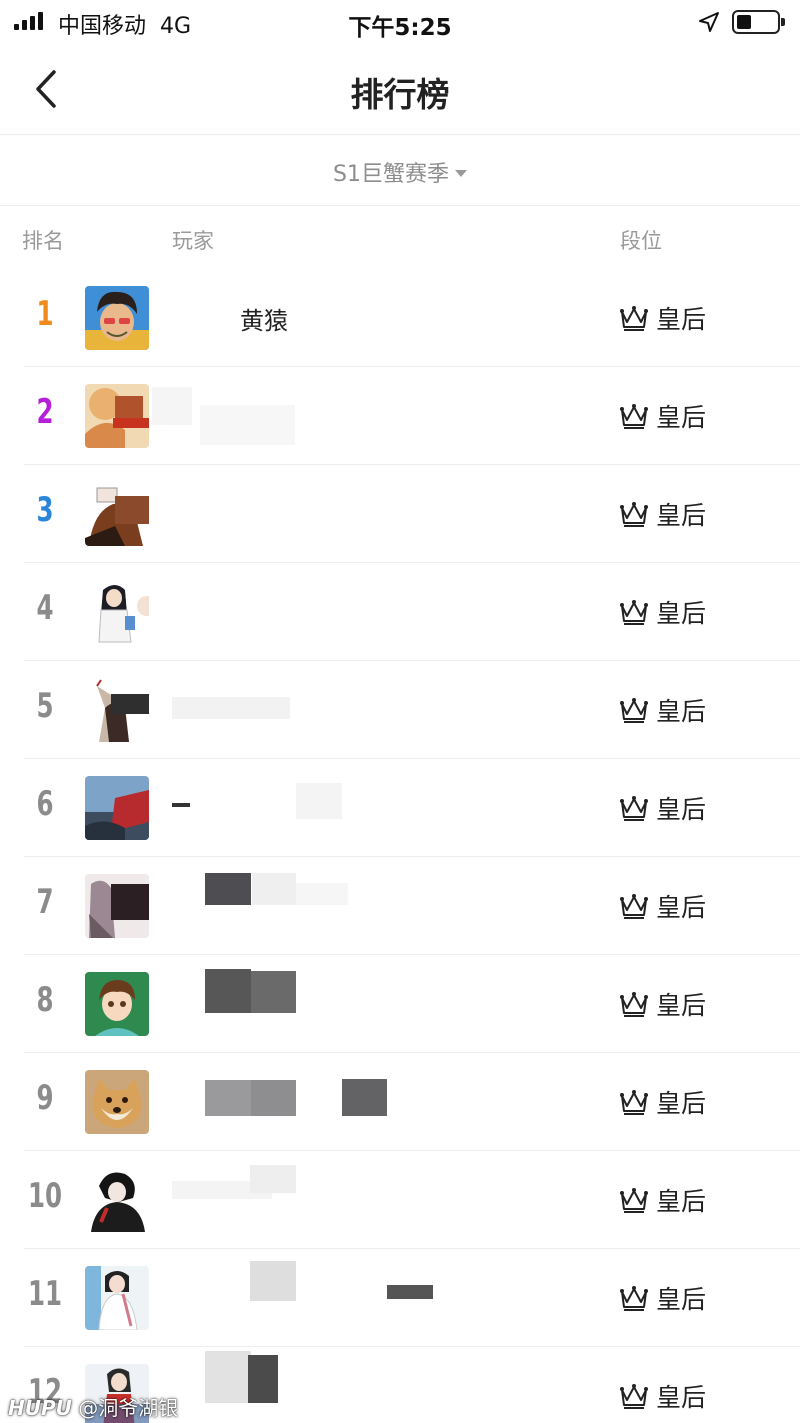 This screenshot has width=800, height=1423. What do you see at coordinates (45, 1098) in the screenshot?
I see `rank-number: 9` at bounding box center [45, 1098].